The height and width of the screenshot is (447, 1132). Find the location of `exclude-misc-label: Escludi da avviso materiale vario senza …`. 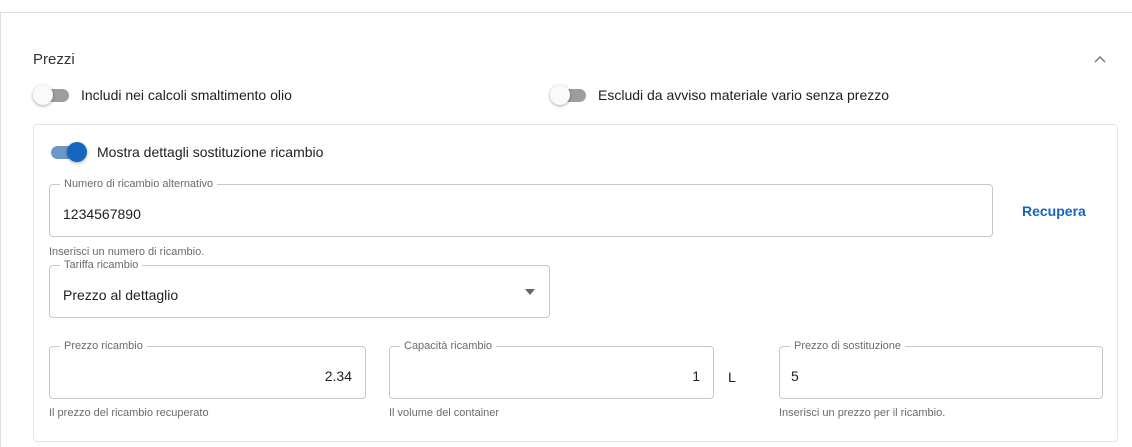

exclude-misc-label: Escludi da avviso materiale vario senza … is located at coordinates (744, 95).